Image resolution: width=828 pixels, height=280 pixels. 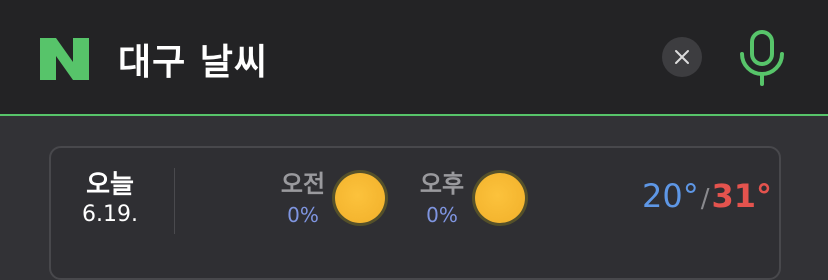 What do you see at coordinates (174, 201) in the screenshot?
I see `divider` at bounding box center [174, 201].